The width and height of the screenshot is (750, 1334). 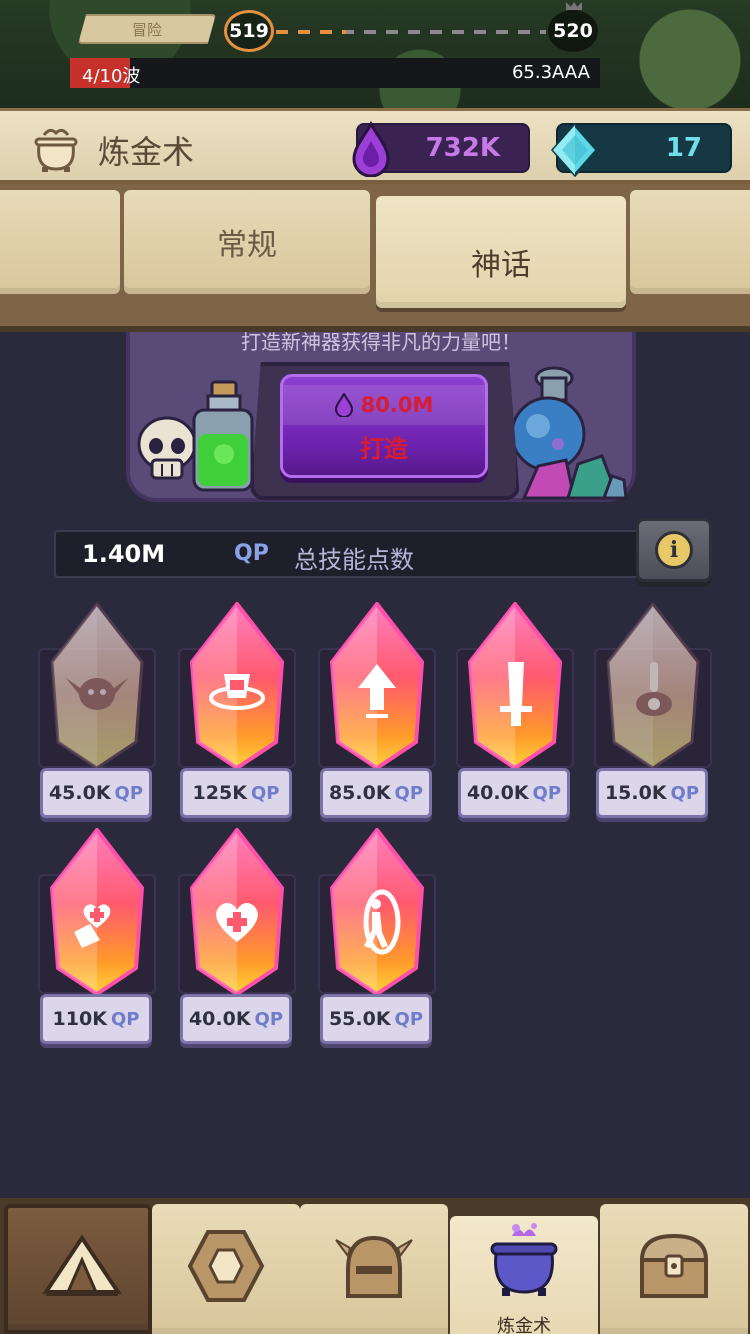 What do you see at coordinates (384, 426) in the screenshot?
I see `forge-button: 80.0M 打造` at bounding box center [384, 426].